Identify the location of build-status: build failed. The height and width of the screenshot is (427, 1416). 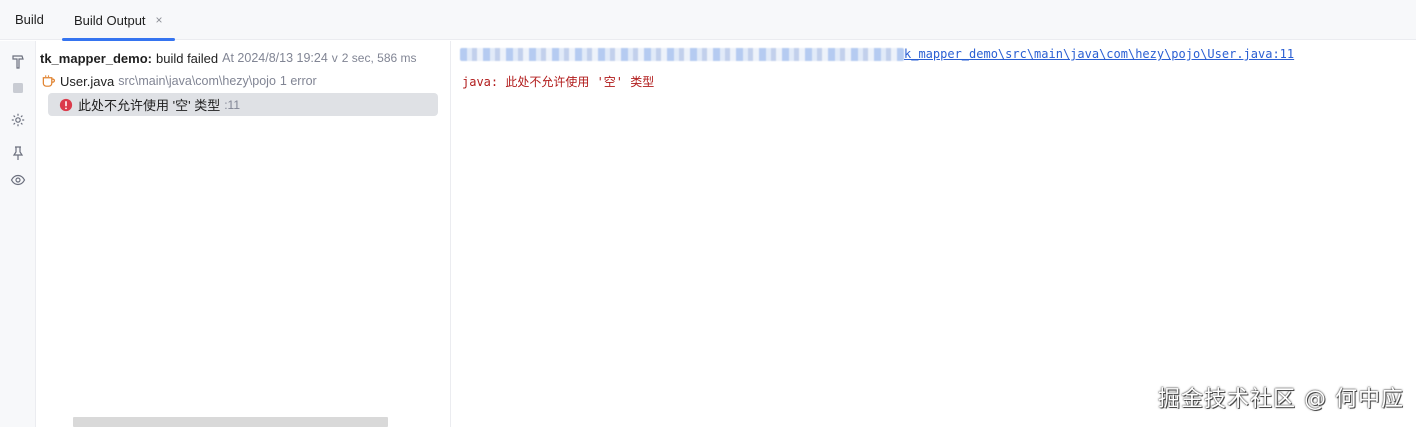
(187, 58).